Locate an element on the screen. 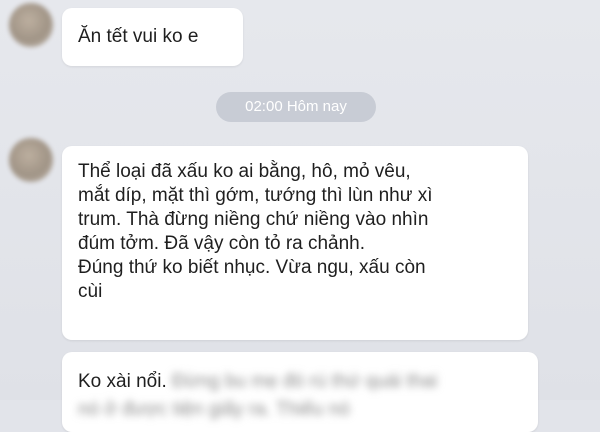 The height and width of the screenshot is (432, 600). message-text: Ăn tết vui ko e is located at coordinates (138, 36).